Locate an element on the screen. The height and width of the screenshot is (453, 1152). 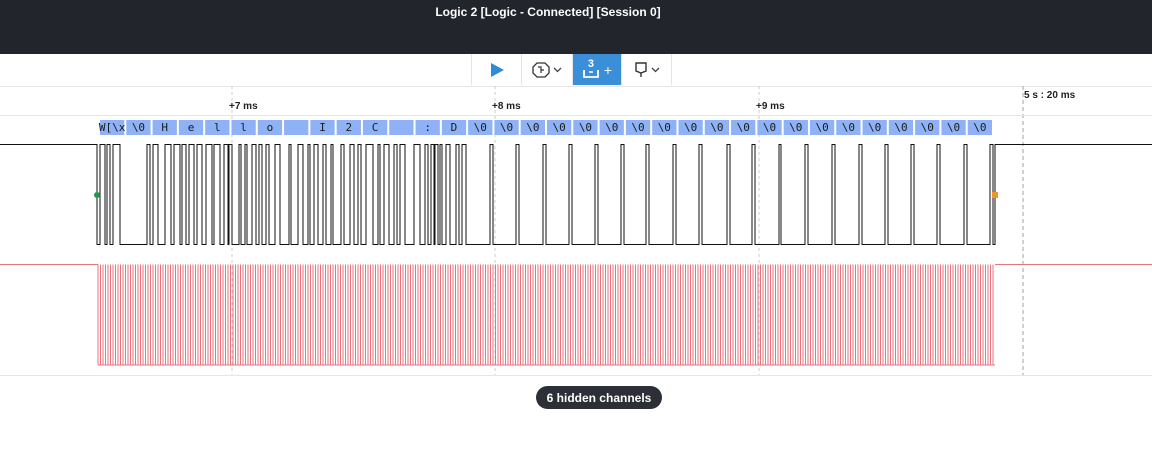
measure-button: 3 + is located at coordinates (597, 69).